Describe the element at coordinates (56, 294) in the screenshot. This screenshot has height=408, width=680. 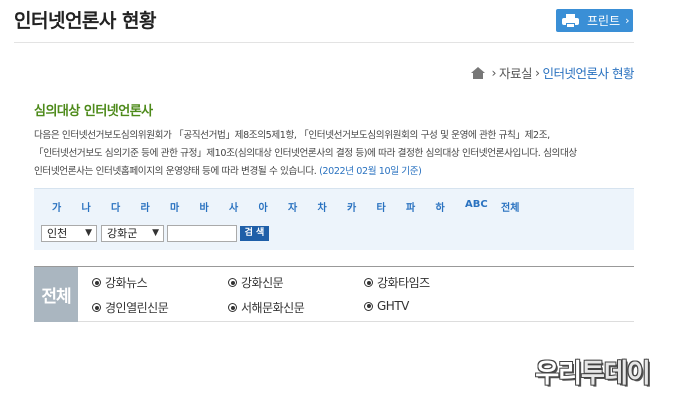
I see `list-category-header: 전체` at that location.